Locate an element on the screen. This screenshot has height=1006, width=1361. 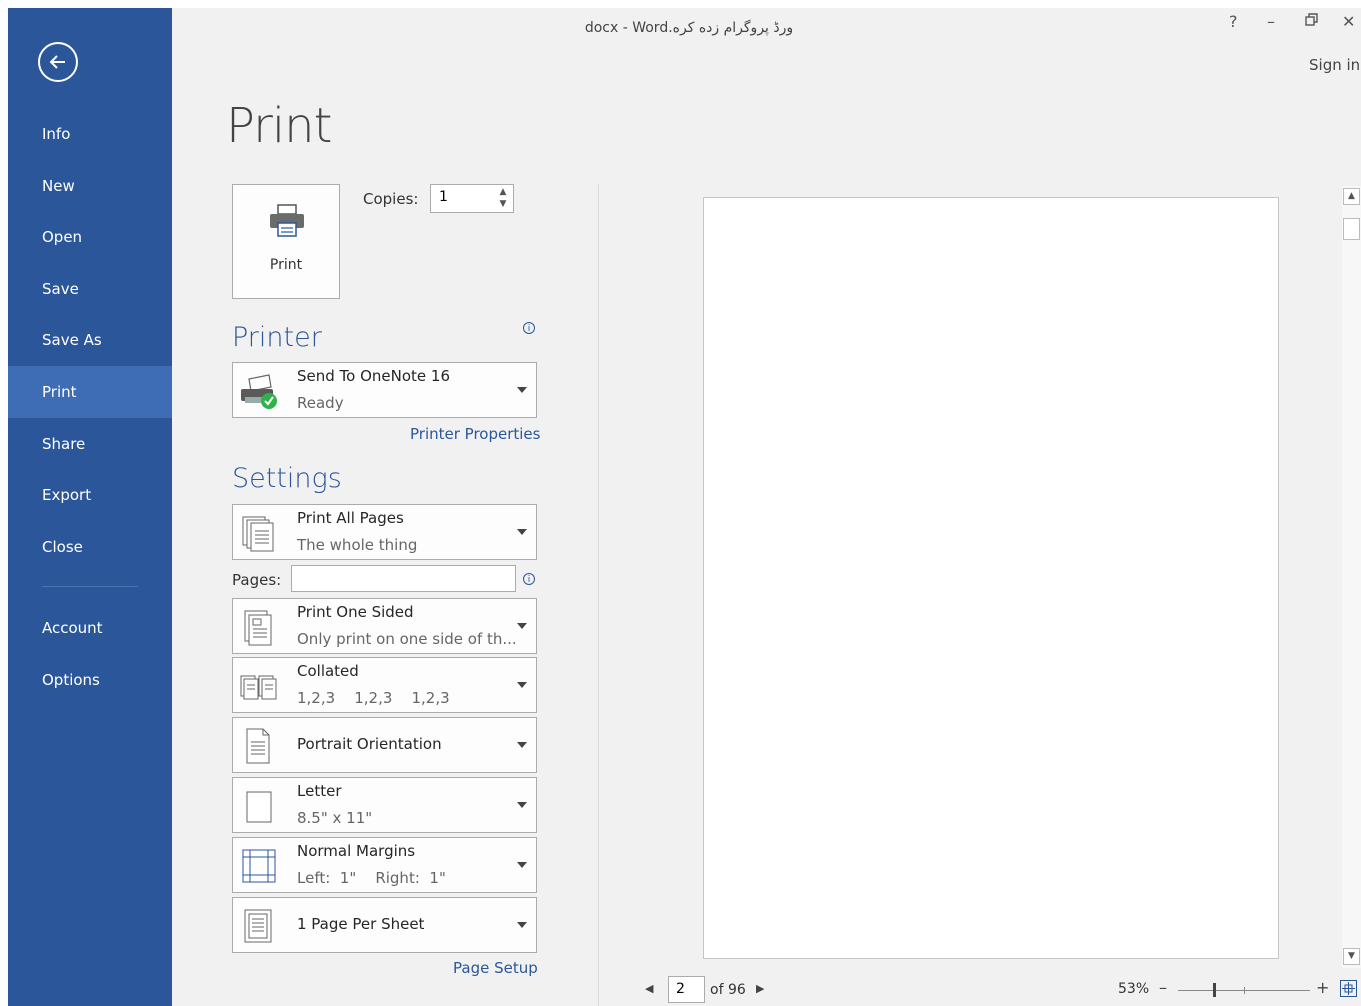
page-setup-link: Page Setup is located at coordinates (495, 968).